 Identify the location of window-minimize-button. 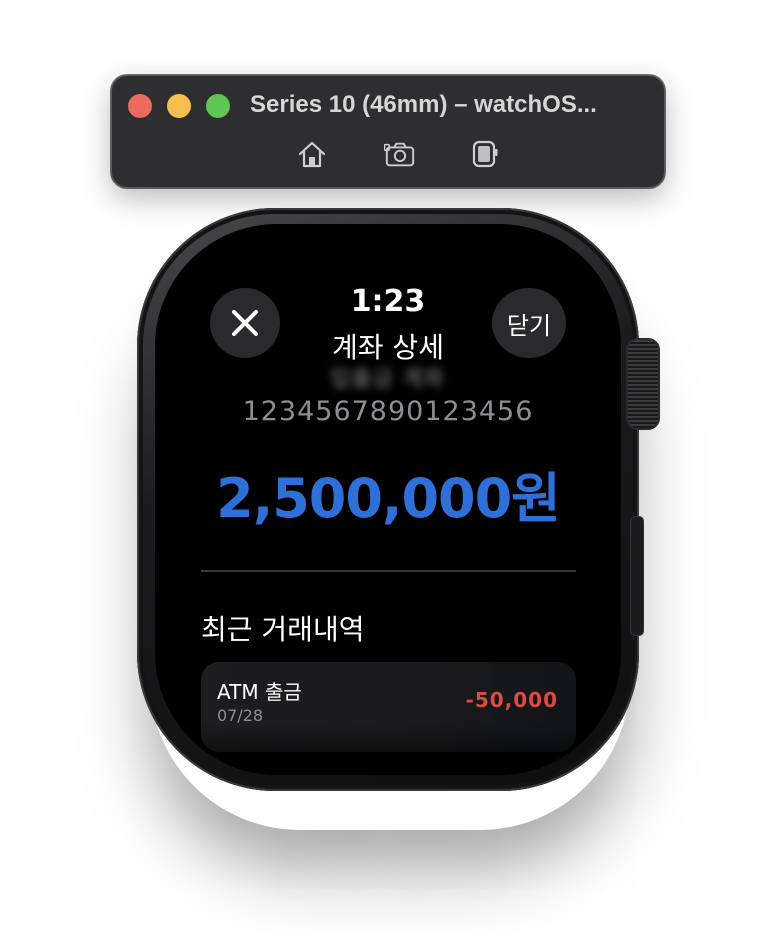
(179, 106).